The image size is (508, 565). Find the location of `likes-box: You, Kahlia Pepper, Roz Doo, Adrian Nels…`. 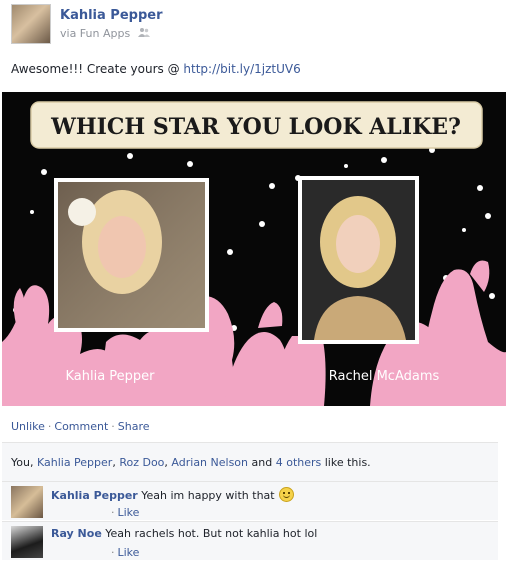

likes-box: You, Kahlia Pepper, Roz Doo, Adrian Nels… is located at coordinates (250, 461).